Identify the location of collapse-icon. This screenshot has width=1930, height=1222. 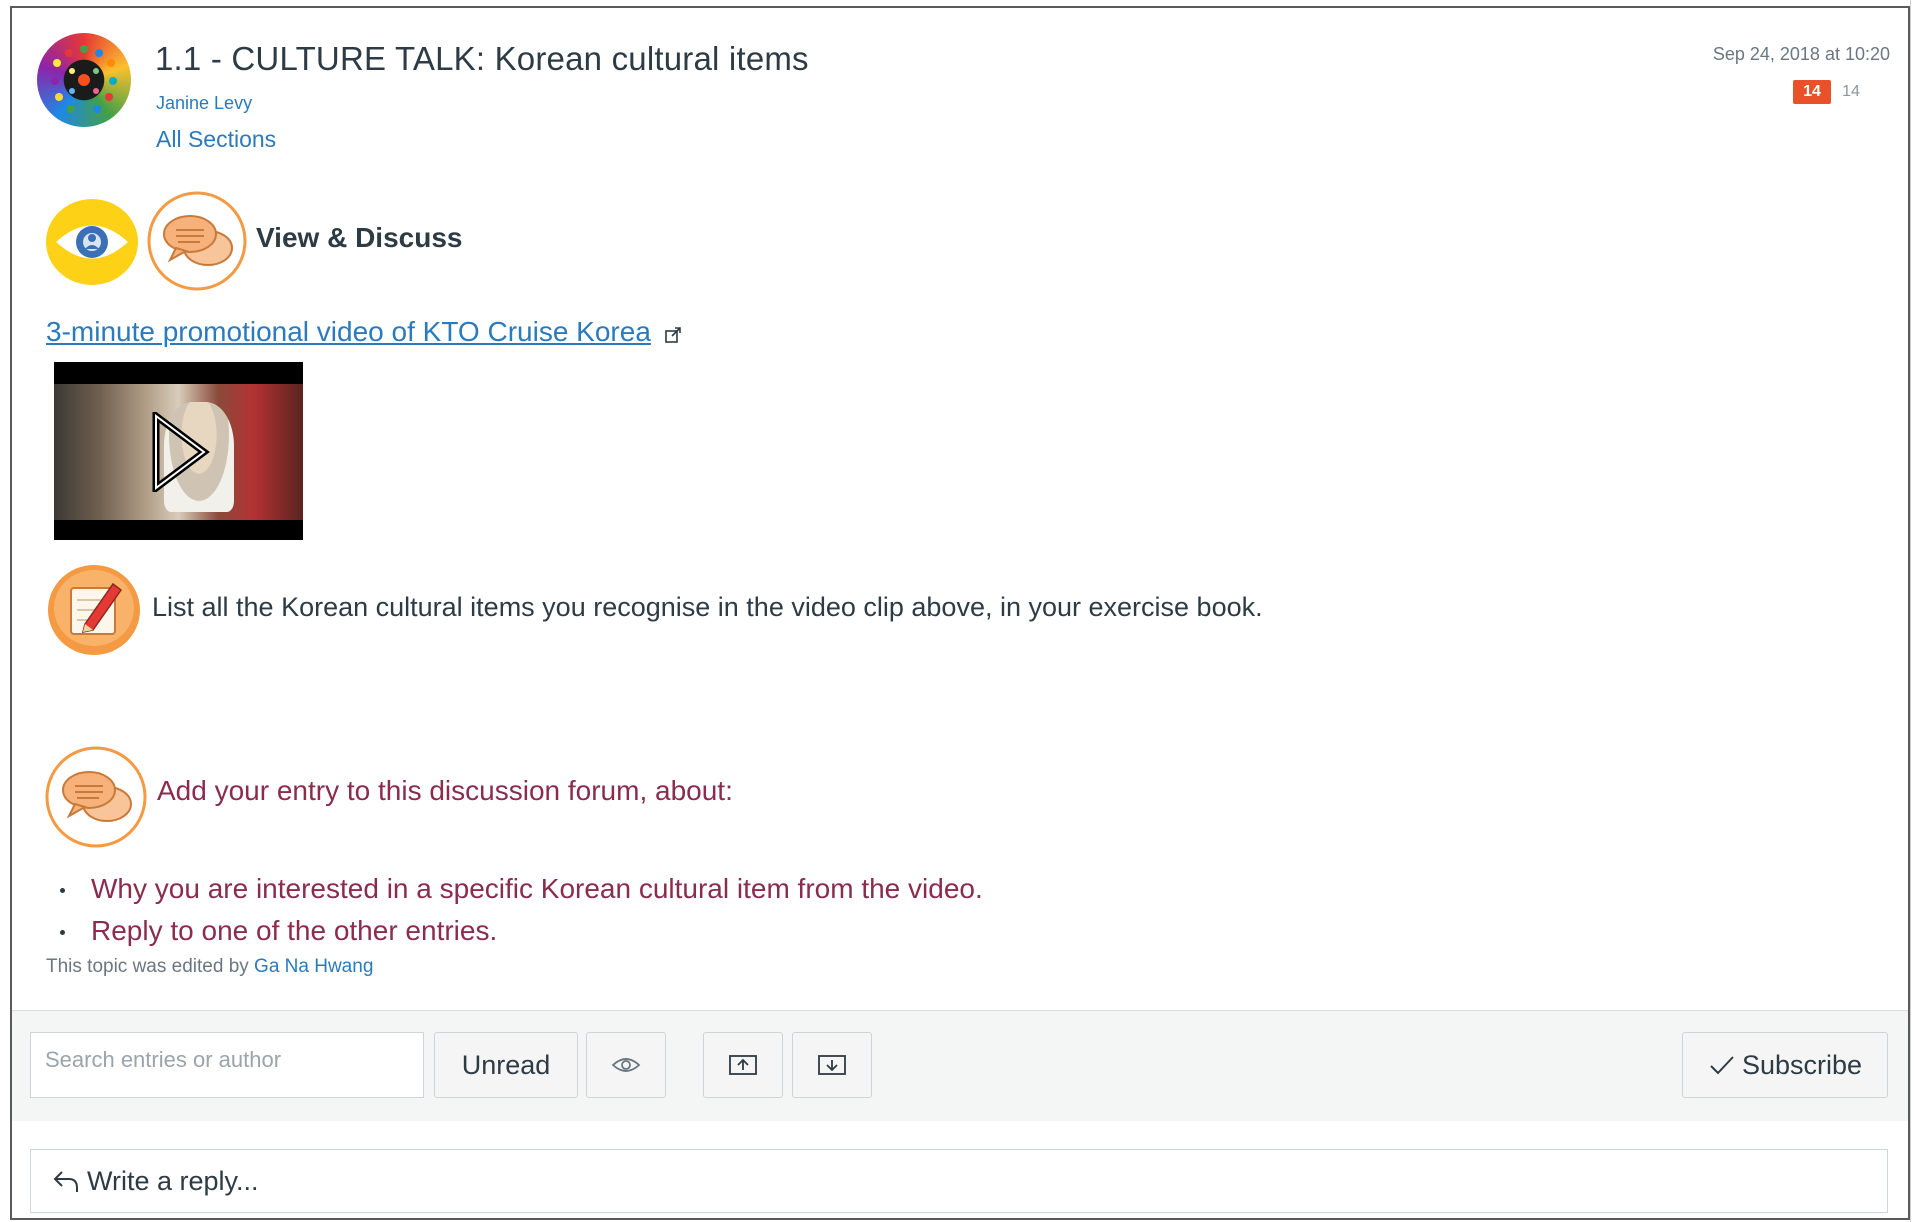
(743, 1065).